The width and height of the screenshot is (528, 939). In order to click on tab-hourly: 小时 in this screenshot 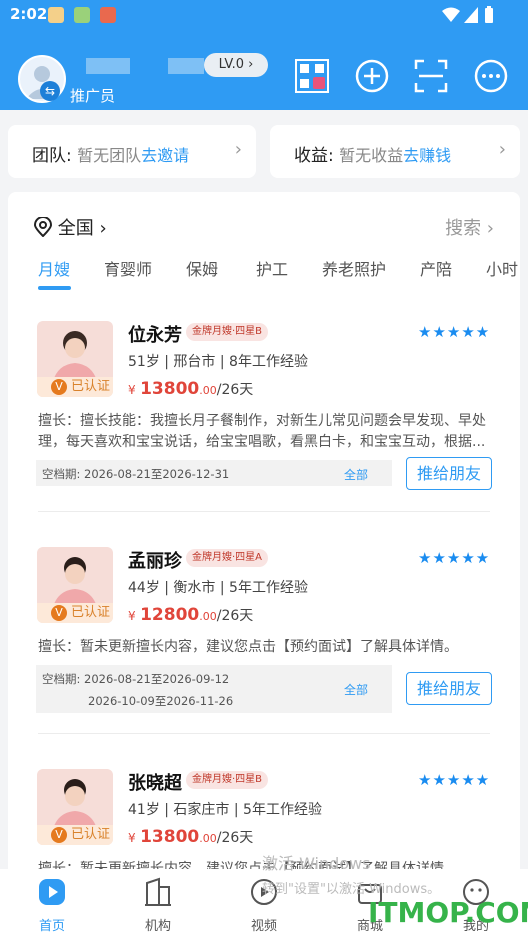, I will do `click(502, 268)`.